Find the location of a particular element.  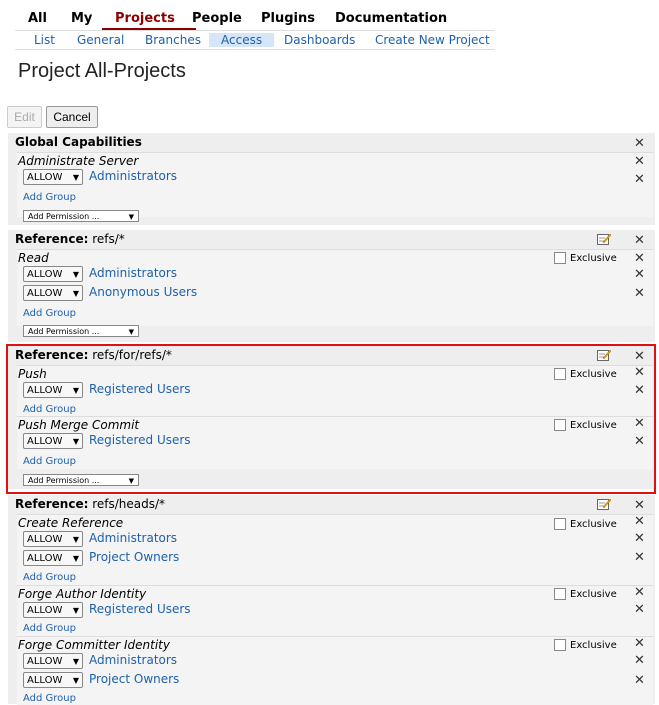

nav-my: My is located at coordinates (81, 18).